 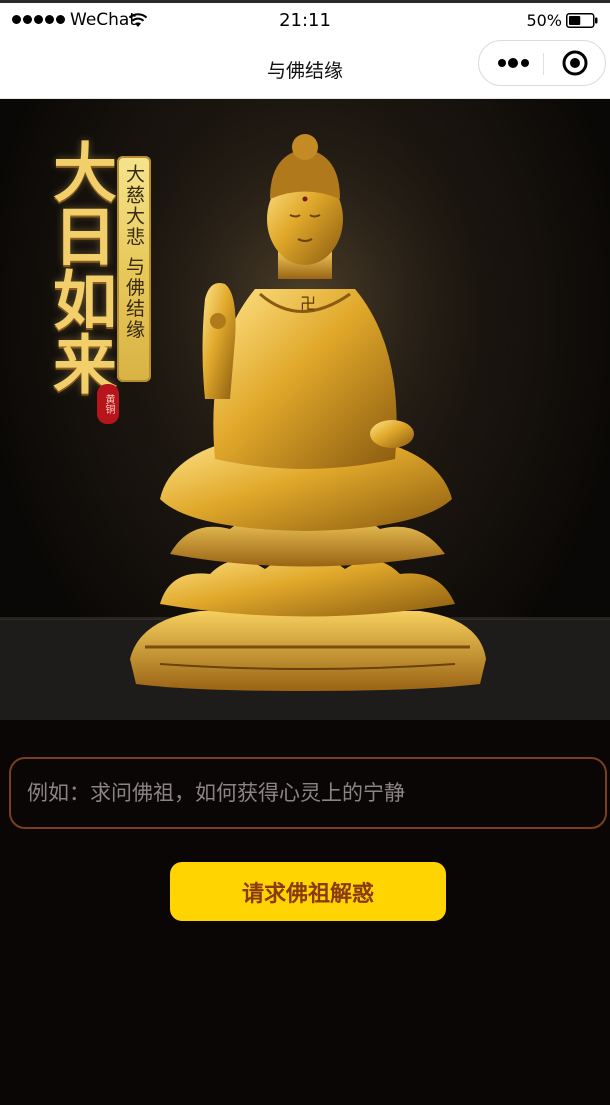 I want to click on target-circle-icon, so click(x=575, y=63).